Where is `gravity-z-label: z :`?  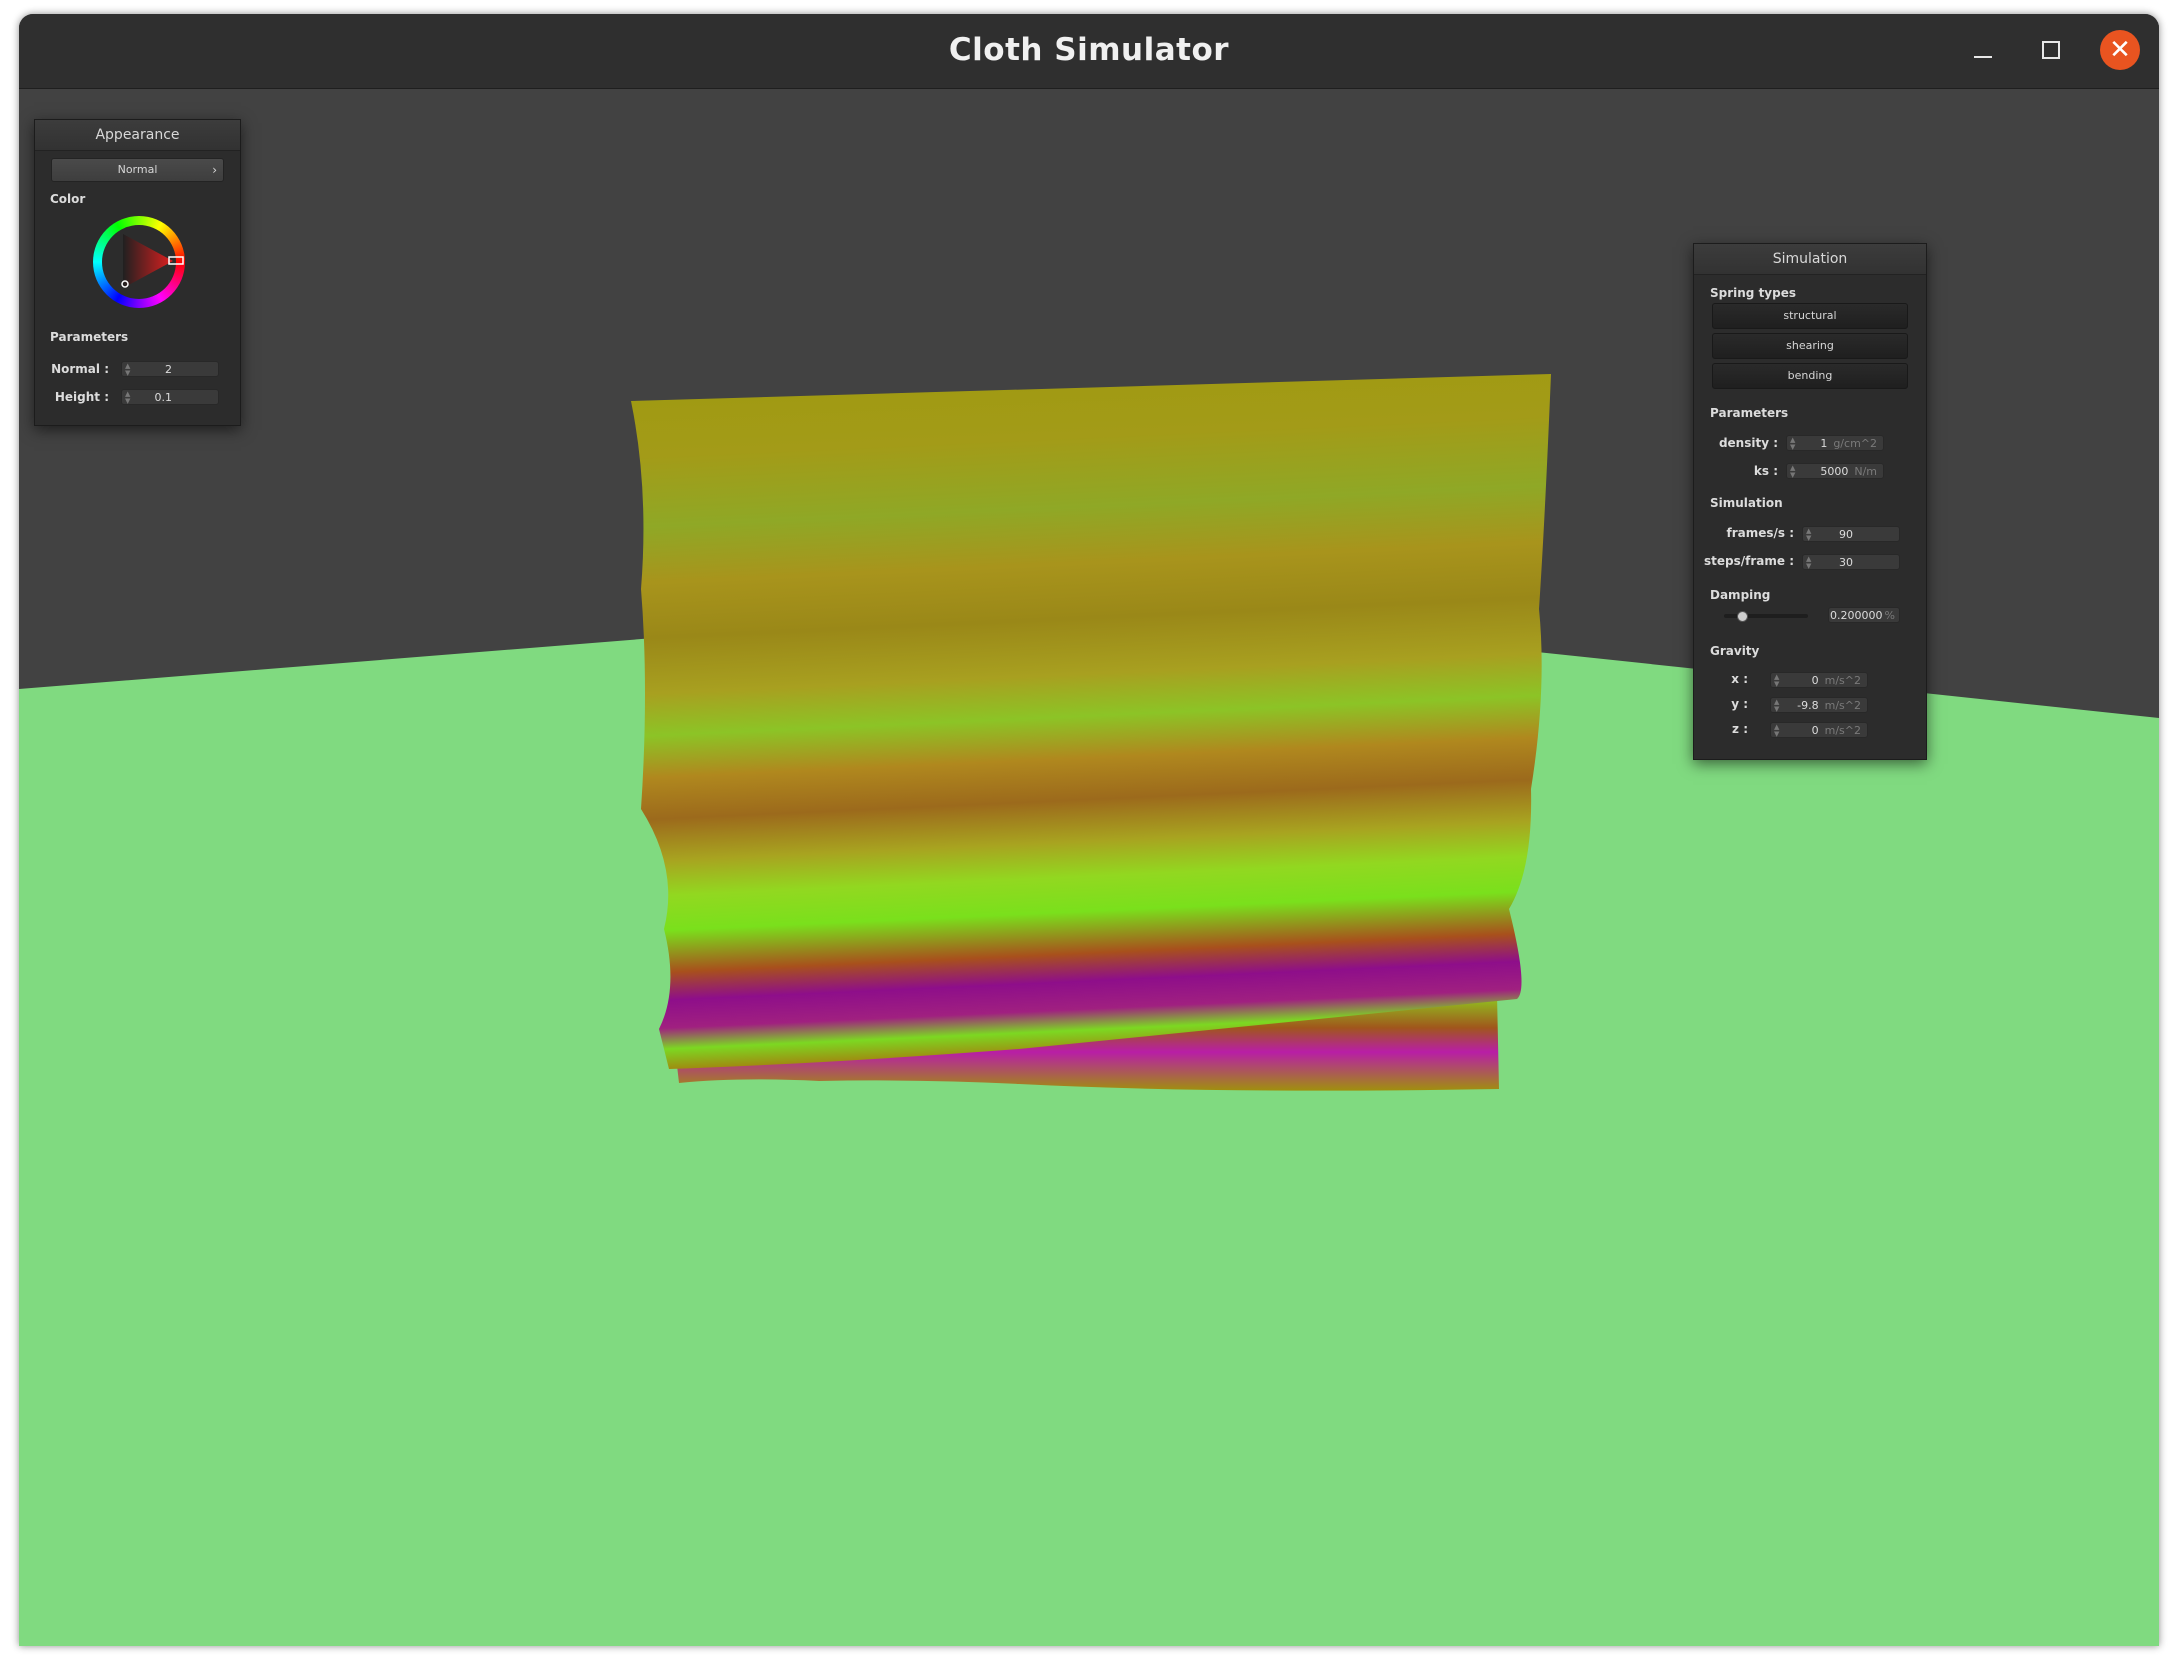 gravity-z-label: z : is located at coordinates (1740, 729).